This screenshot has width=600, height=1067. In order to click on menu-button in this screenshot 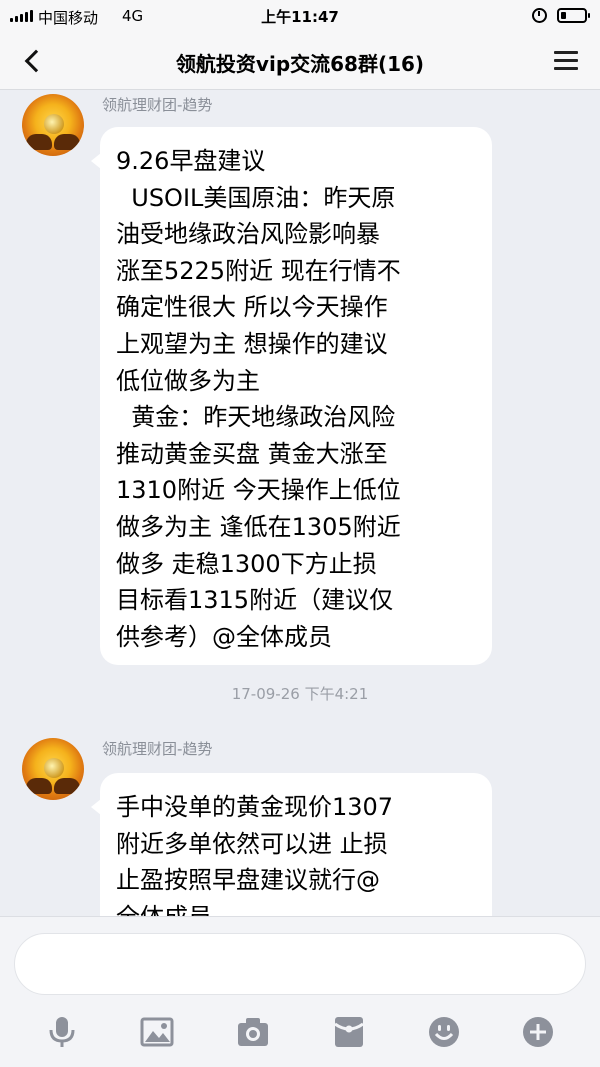, I will do `click(566, 61)`.